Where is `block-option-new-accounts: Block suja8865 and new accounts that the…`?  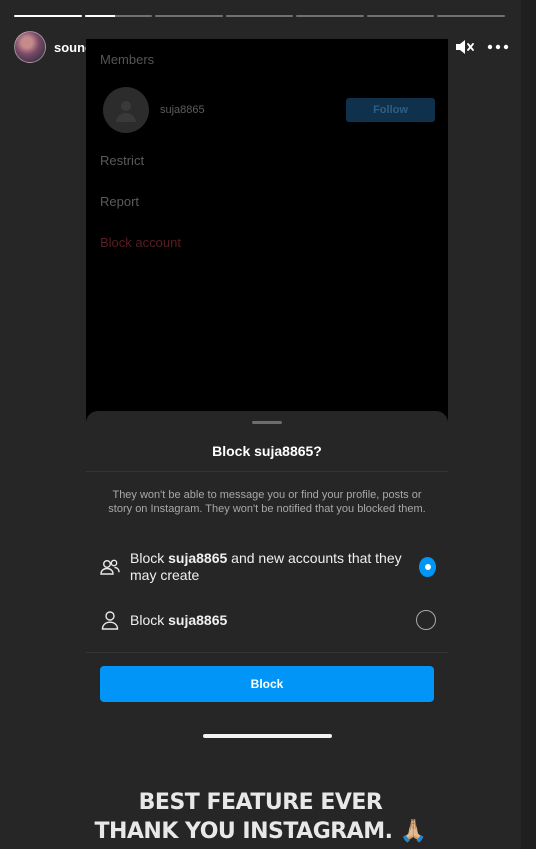 block-option-new-accounts: Block suja8865 and new accounts that the… is located at coordinates (268, 567).